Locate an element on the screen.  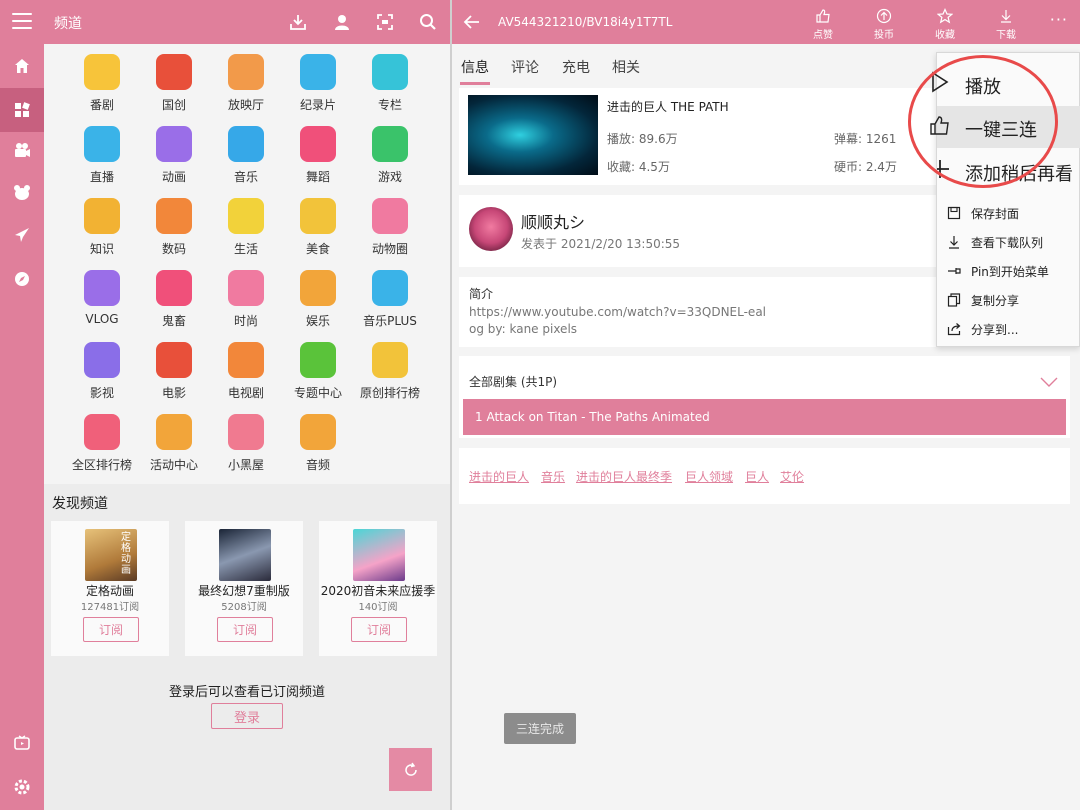
discover-card: 最终幻想7重制版 5208订阅 订阅 is located at coordinates (244, 588).